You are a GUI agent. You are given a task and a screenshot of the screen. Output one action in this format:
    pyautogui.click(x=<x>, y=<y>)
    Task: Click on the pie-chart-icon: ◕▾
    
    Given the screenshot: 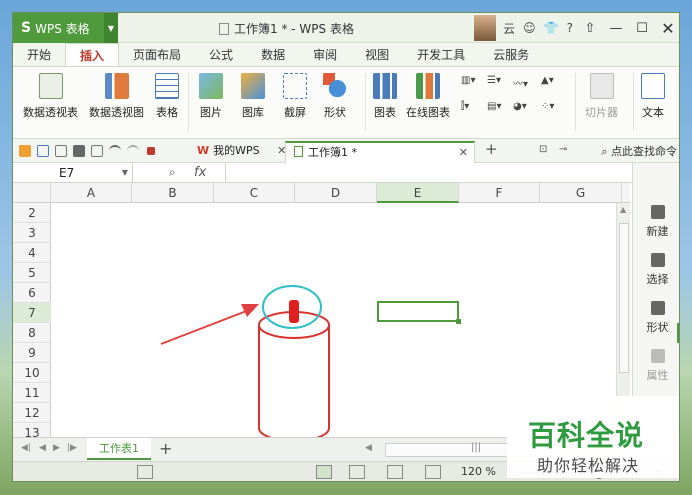 What is the action you would take?
    pyautogui.click(x=520, y=106)
    